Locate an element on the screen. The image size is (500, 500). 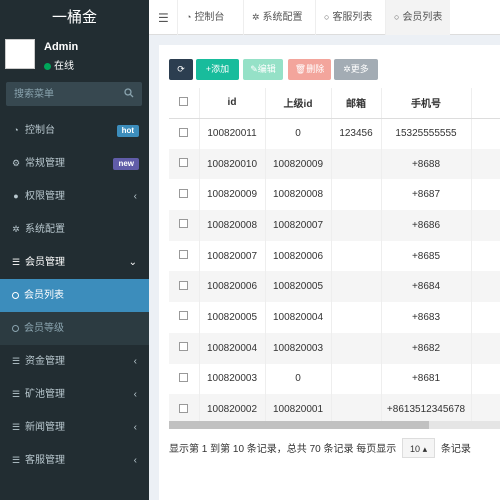
table-row: 100820005100820004 +8683333 is located at coordinates (334, 317).